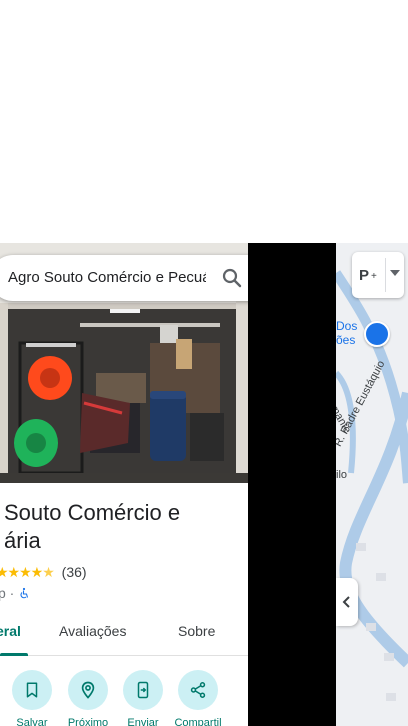 The height and width of the screenshot is (726, 408). Describe the element at coordinates (364, 275) in the screenshot. I see `layer-label: P` at that location.